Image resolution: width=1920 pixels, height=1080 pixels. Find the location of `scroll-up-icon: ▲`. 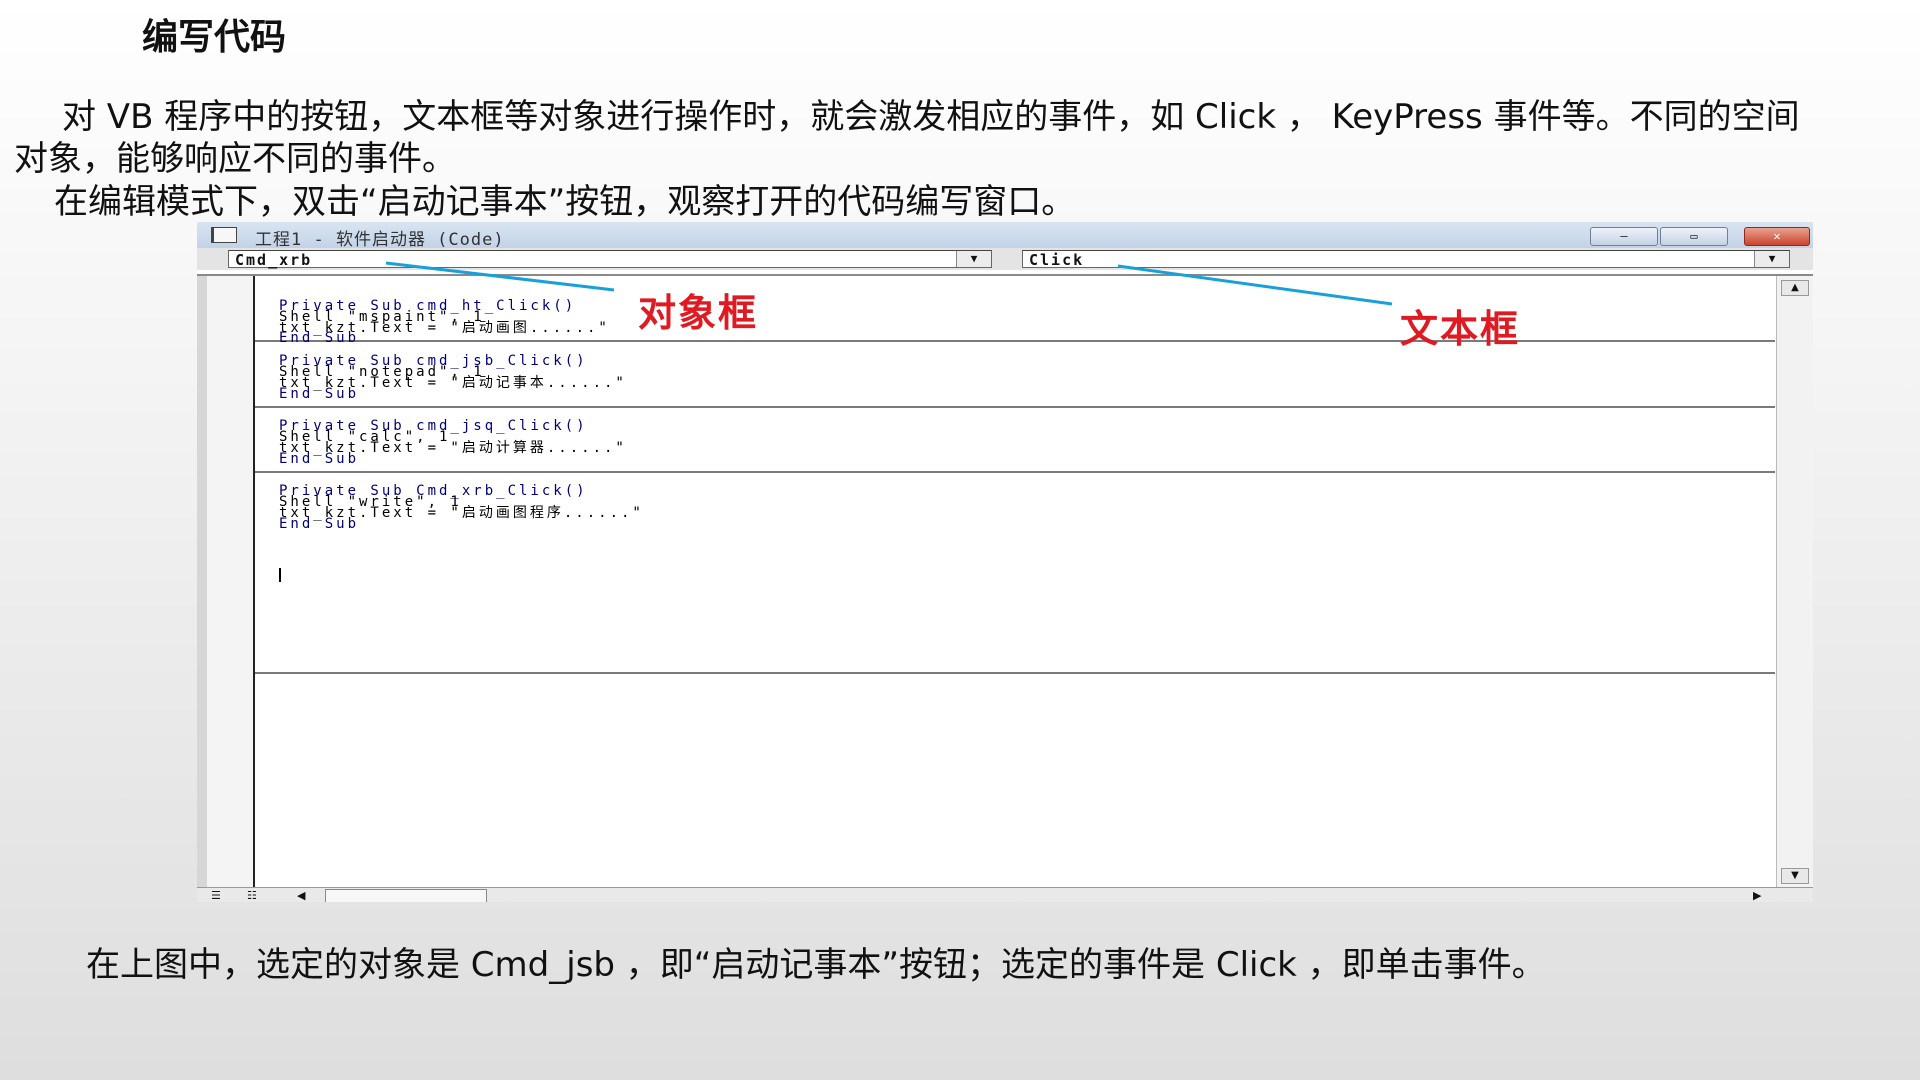

scroll-up-icon: ▲ is located at coordinates (1795, 288).